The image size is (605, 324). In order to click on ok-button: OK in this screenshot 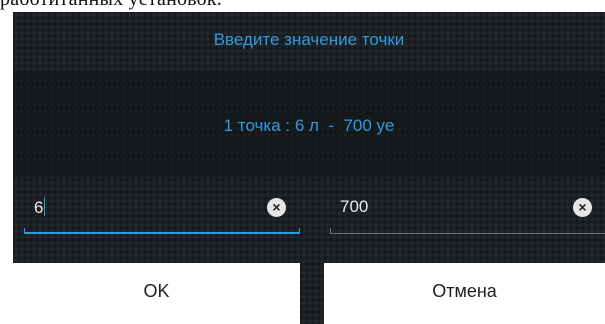, I will do `click(156, 293)`.